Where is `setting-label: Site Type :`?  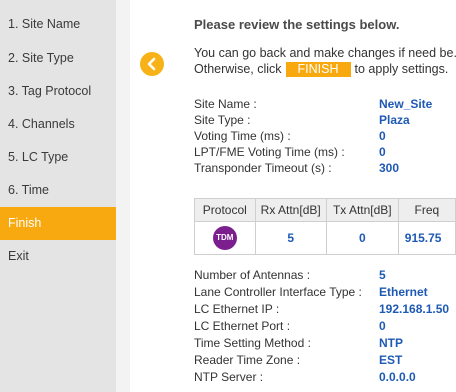 setting-label: Site Type : is located at coordinates (222, 120).